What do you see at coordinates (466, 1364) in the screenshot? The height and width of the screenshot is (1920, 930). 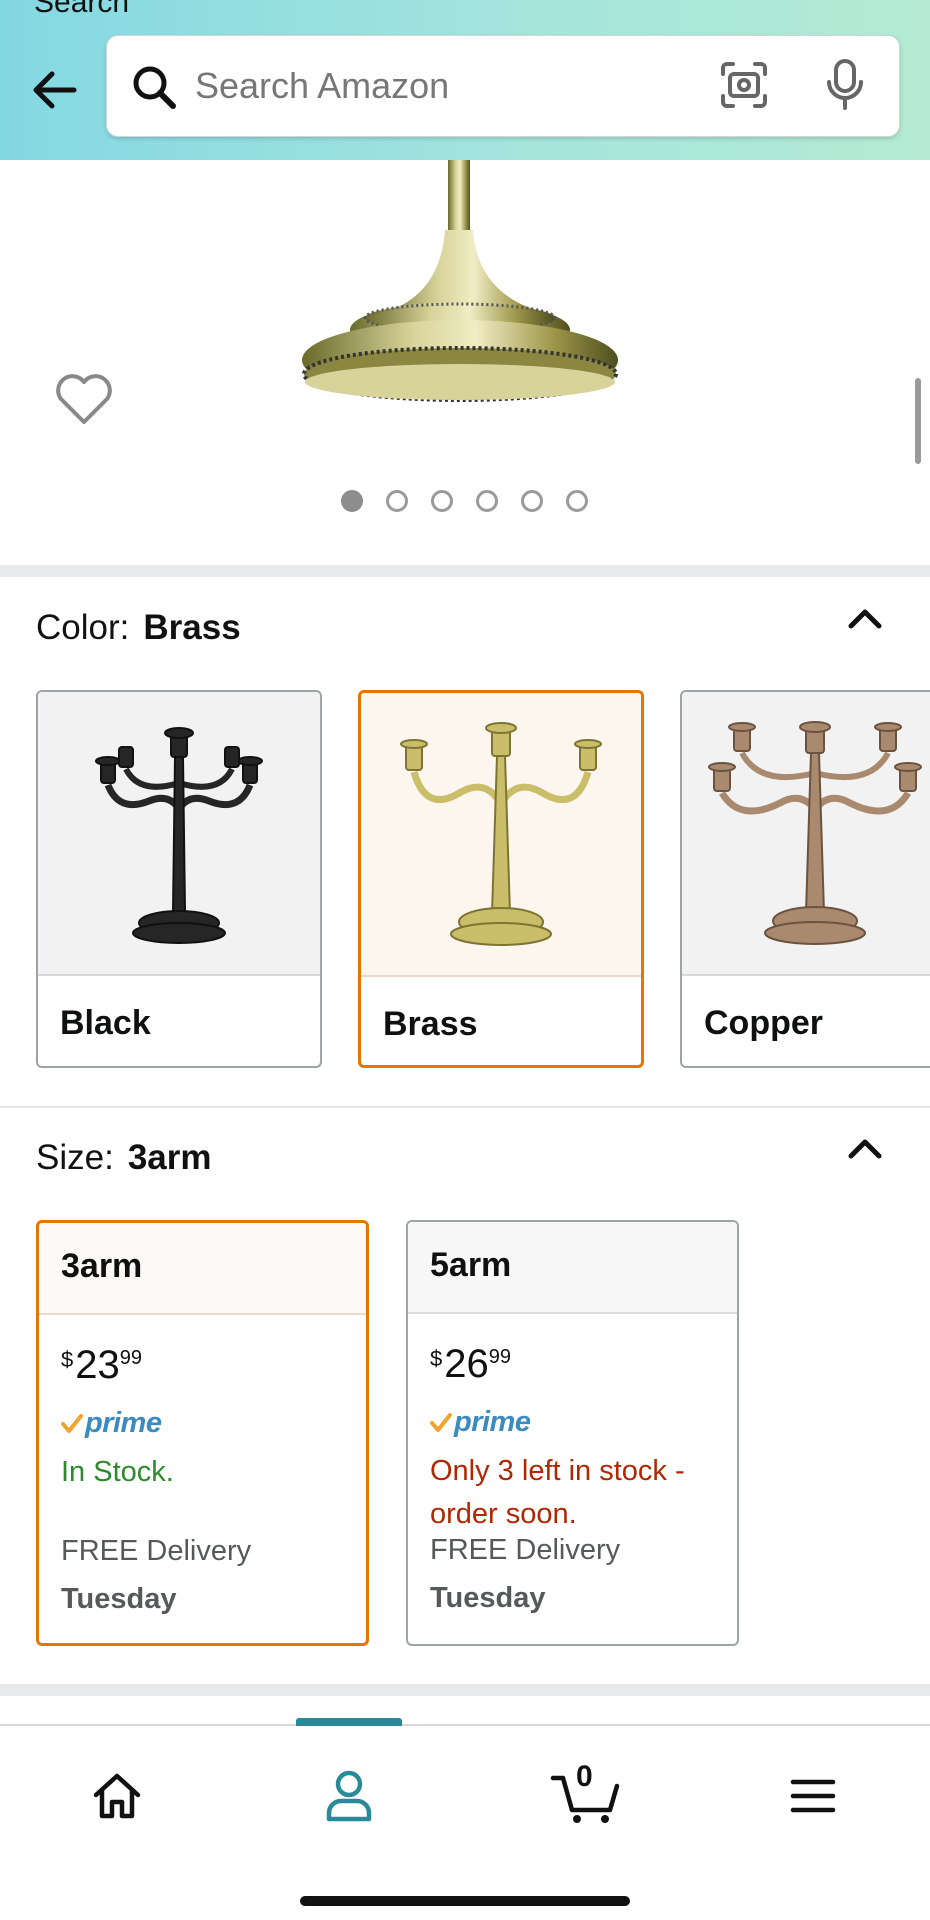 I see `price-whole: 26` at bounding box center [466, 1364].